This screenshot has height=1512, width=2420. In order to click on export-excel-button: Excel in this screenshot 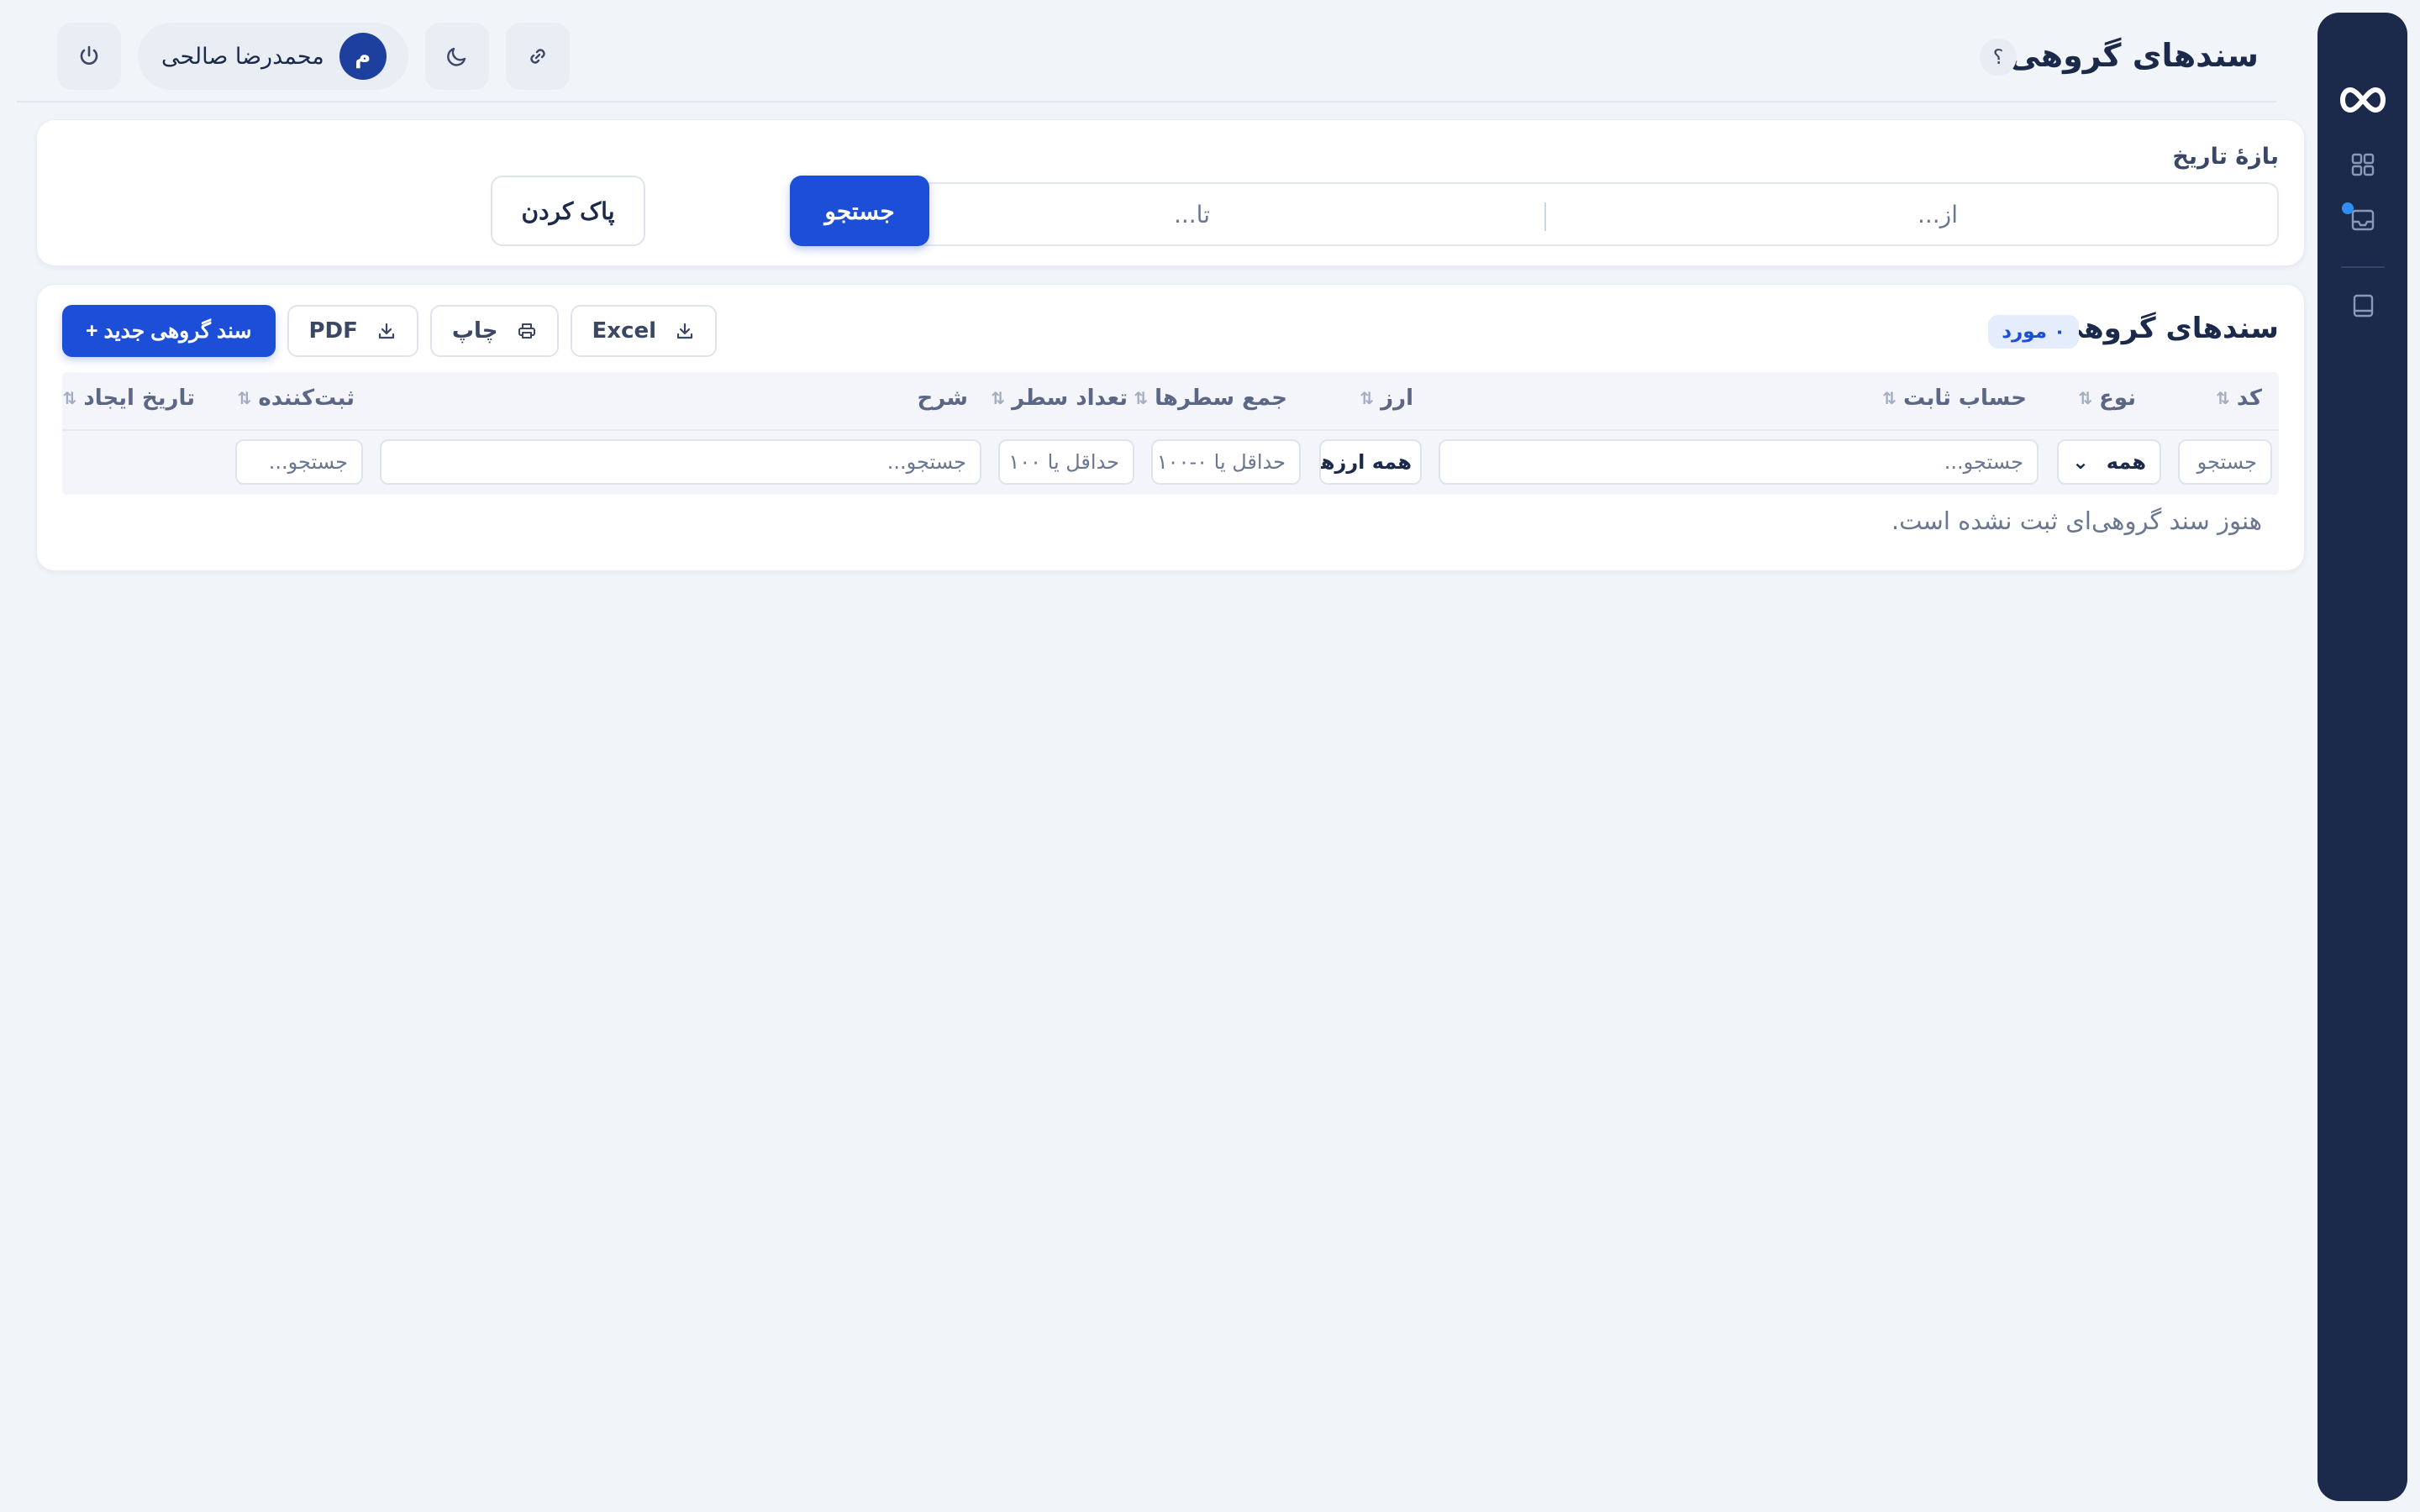, I will do `click(644, 331)`.